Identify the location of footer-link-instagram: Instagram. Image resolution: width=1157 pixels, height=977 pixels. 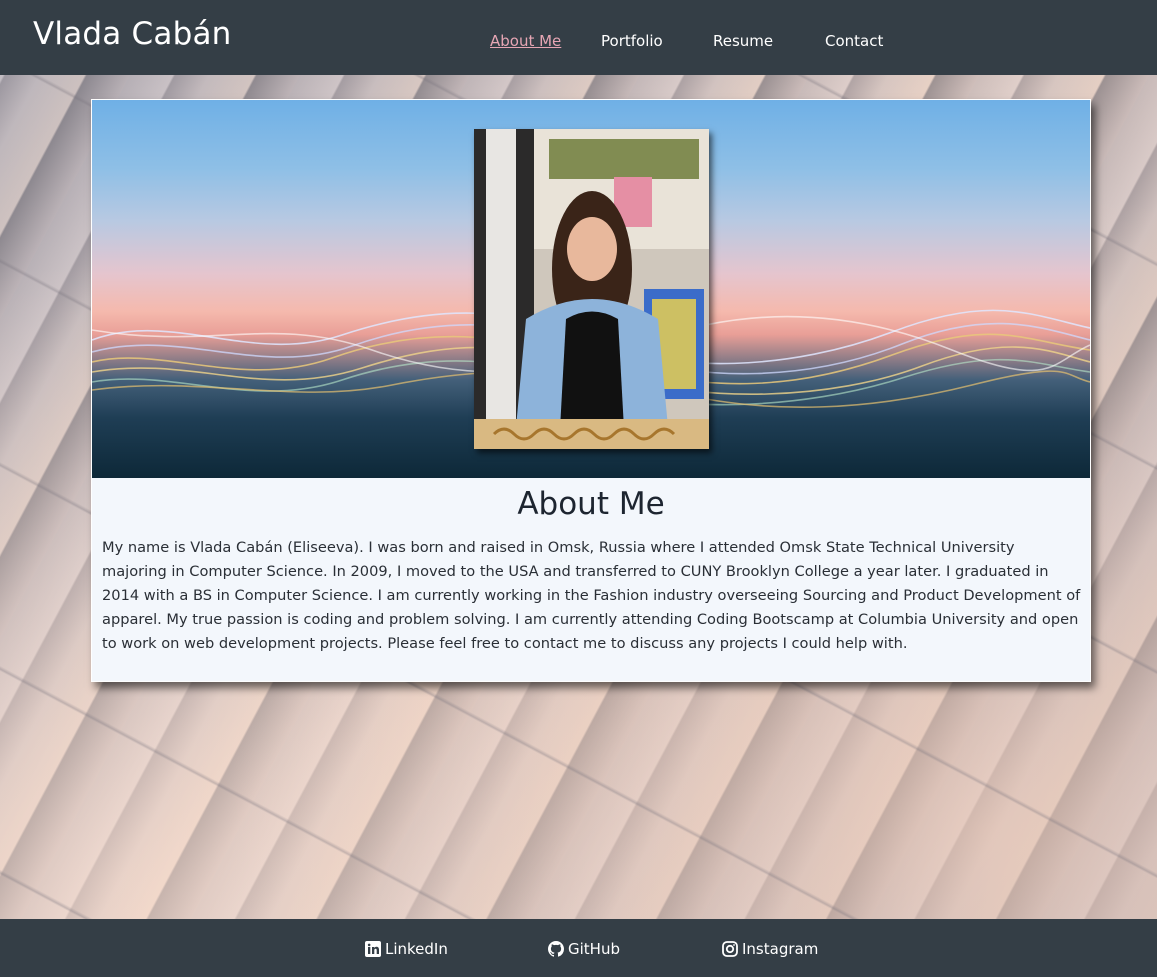
(770, 949).